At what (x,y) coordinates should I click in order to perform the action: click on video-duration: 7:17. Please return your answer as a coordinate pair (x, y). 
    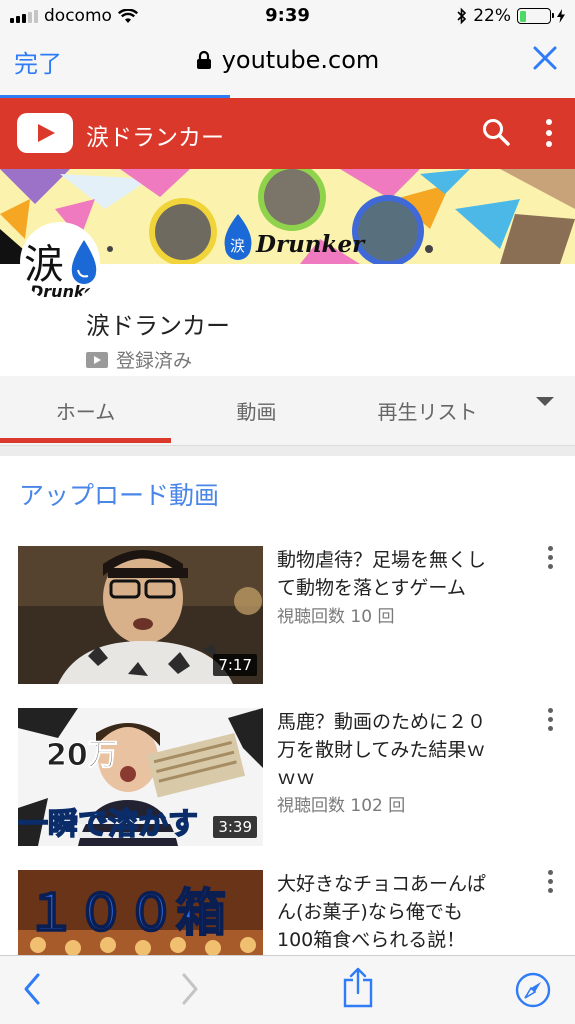
    Looking at the image, I should click on (235, 665).